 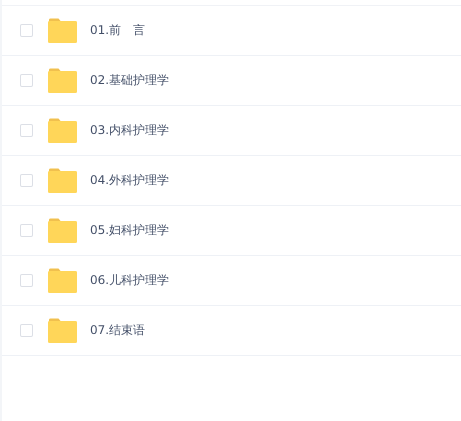 What do you see at coordinates (130, 180) in the screenshot?
I see `folder-name: 04.外科护理学` at bounding box center [130, 180].